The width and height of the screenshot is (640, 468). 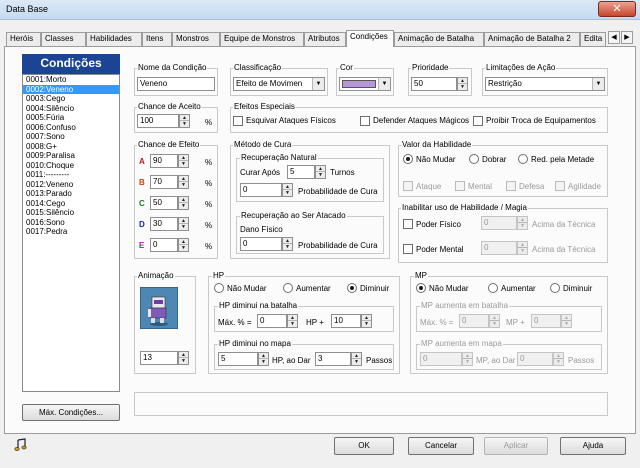 What do you see at coordinates (262, 39) in the screenshot?
I see `tab-equipe-monstros: Equipe de Monstros` at bounding box center [262, 39].